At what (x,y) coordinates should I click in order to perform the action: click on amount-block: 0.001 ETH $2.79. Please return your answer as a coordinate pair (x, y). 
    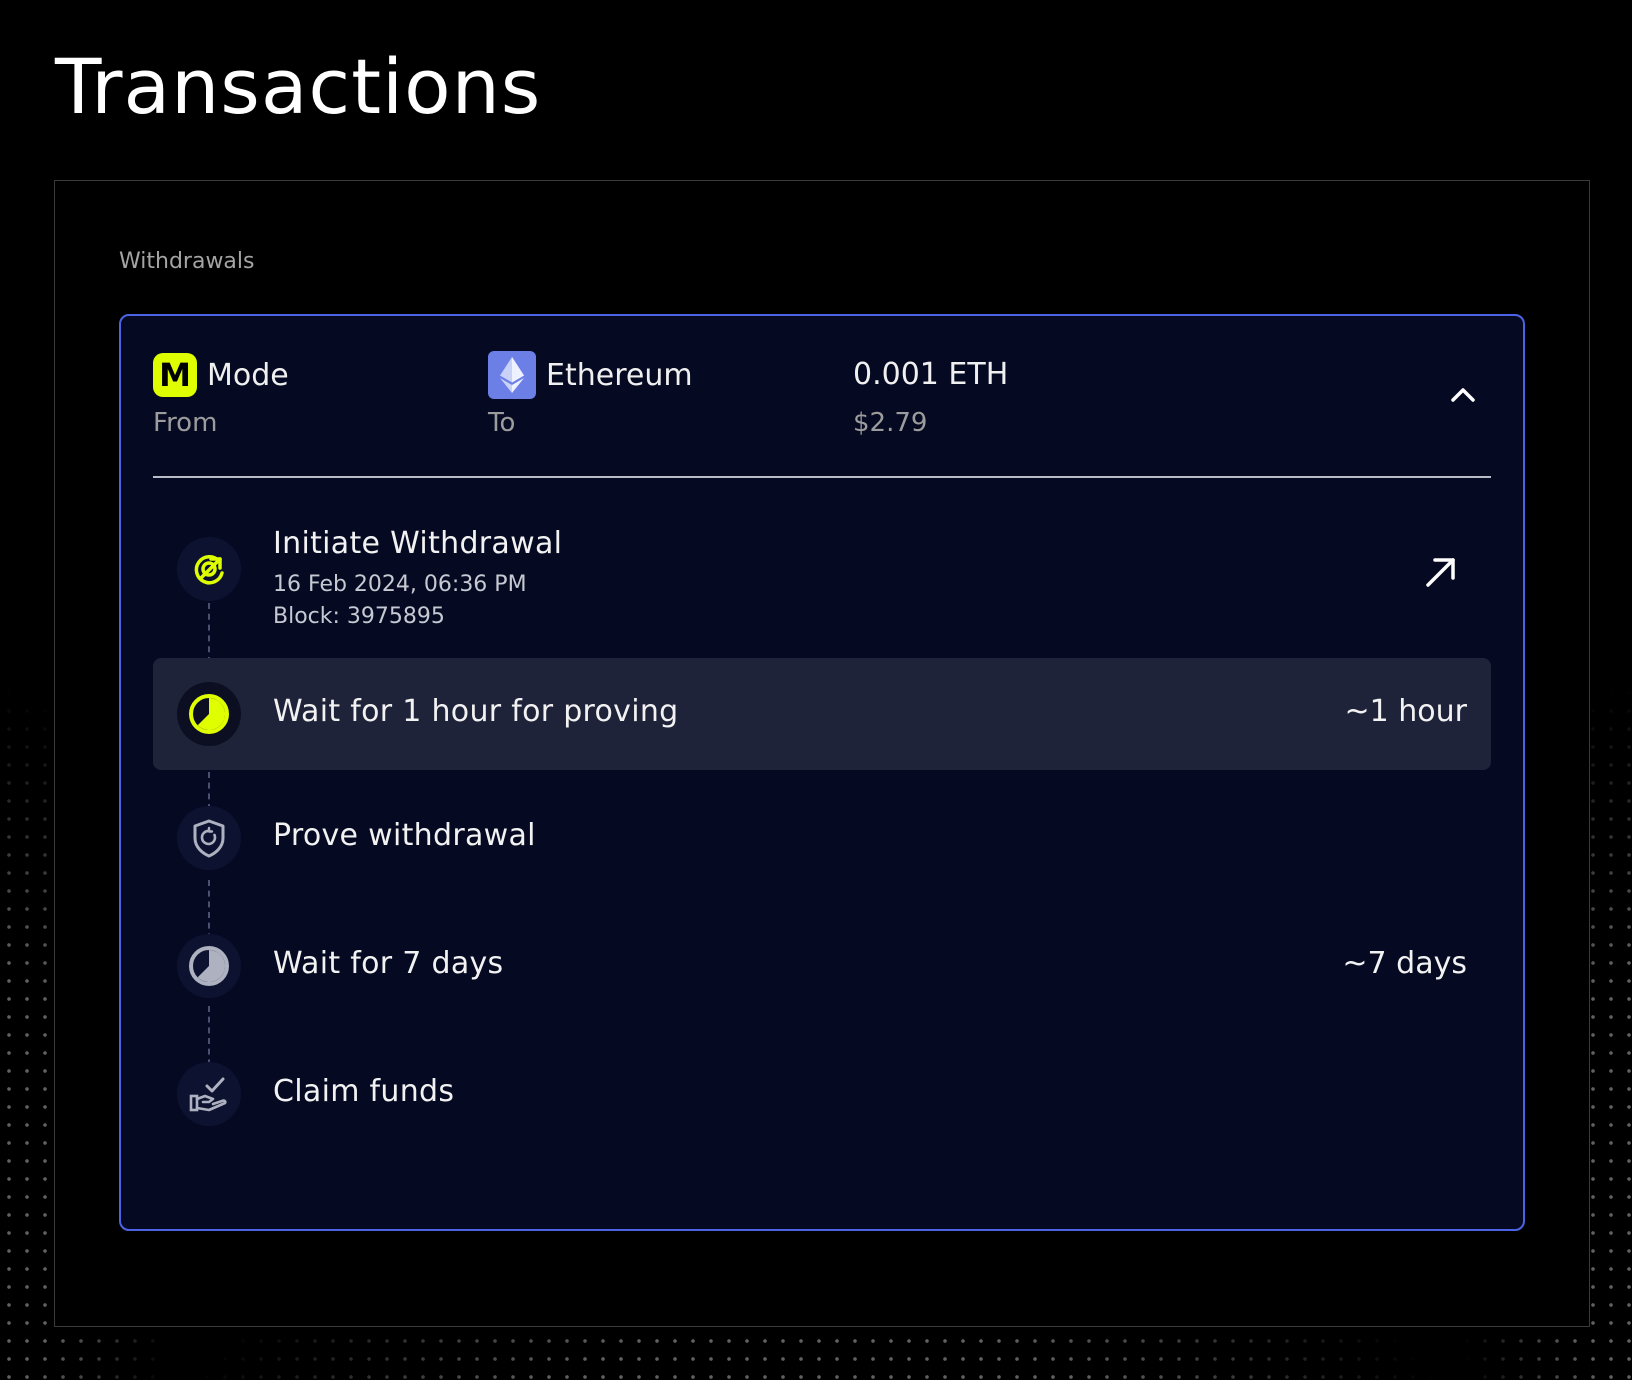
    Looking at the image, I should click on (930, 394).